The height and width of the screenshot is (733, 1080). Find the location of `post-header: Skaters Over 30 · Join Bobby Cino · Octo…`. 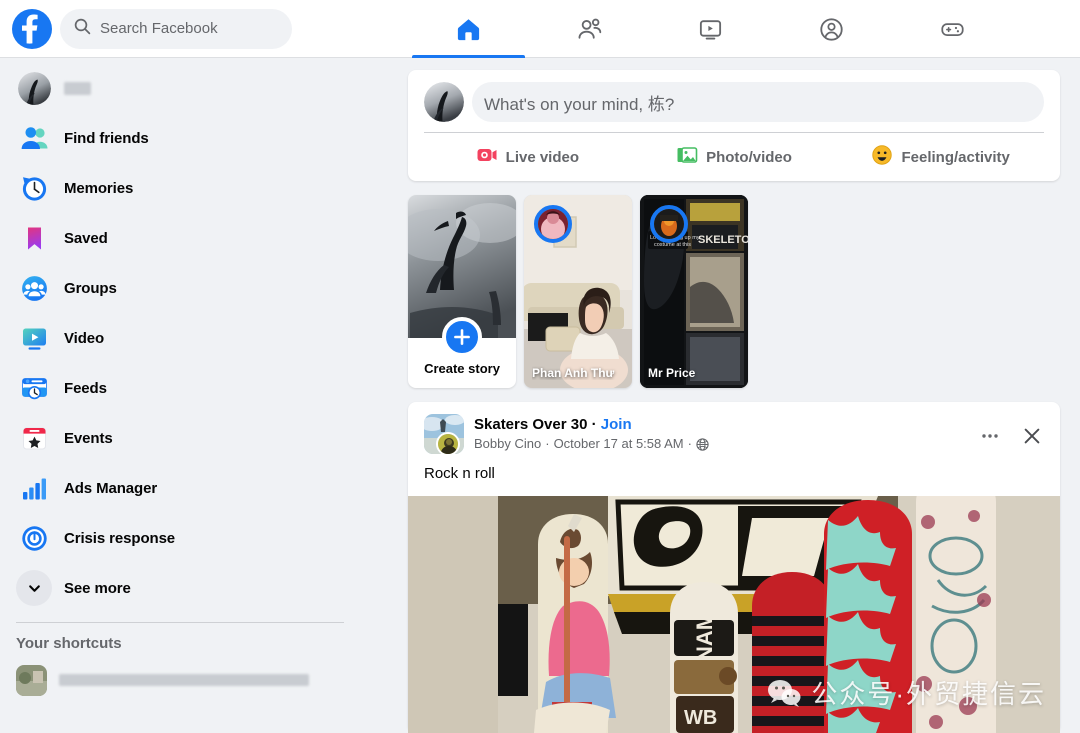

post-header: Skaters Over 30 · Join Bobby Cino · Octo… is located at coordinates (734, 429).